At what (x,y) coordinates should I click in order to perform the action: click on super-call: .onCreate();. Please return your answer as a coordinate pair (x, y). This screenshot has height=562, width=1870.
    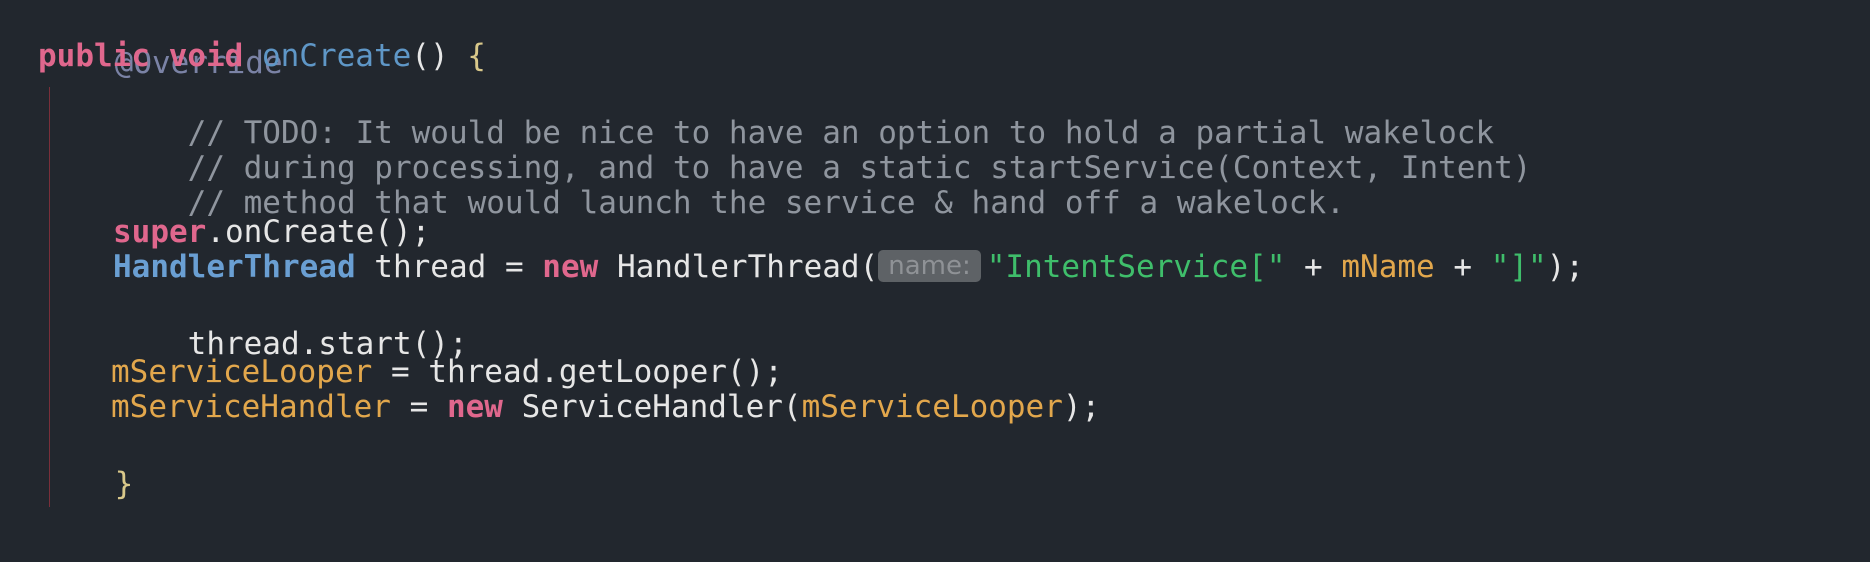
    Looking at the image, I should click on (318, 232).